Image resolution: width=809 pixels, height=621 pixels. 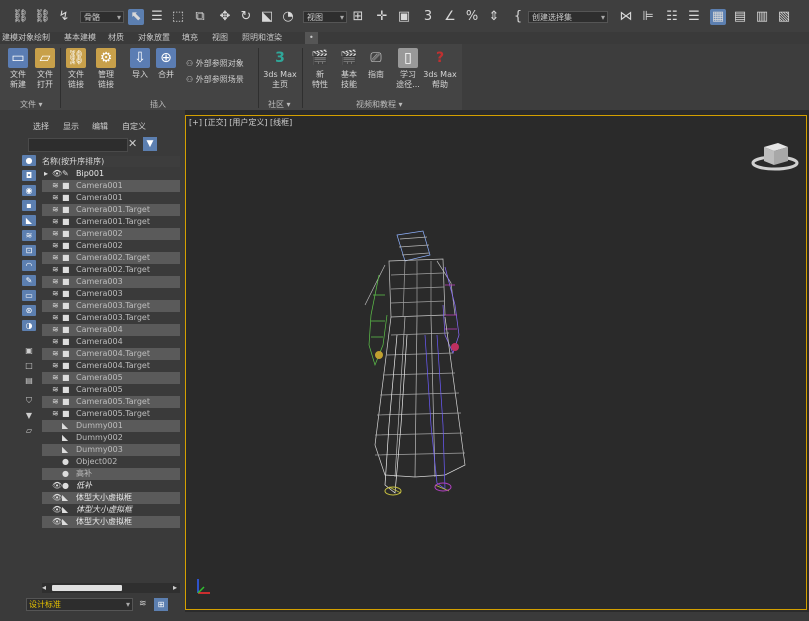 I want to click on named-selection-icon: {, so click(x=518, y=17).